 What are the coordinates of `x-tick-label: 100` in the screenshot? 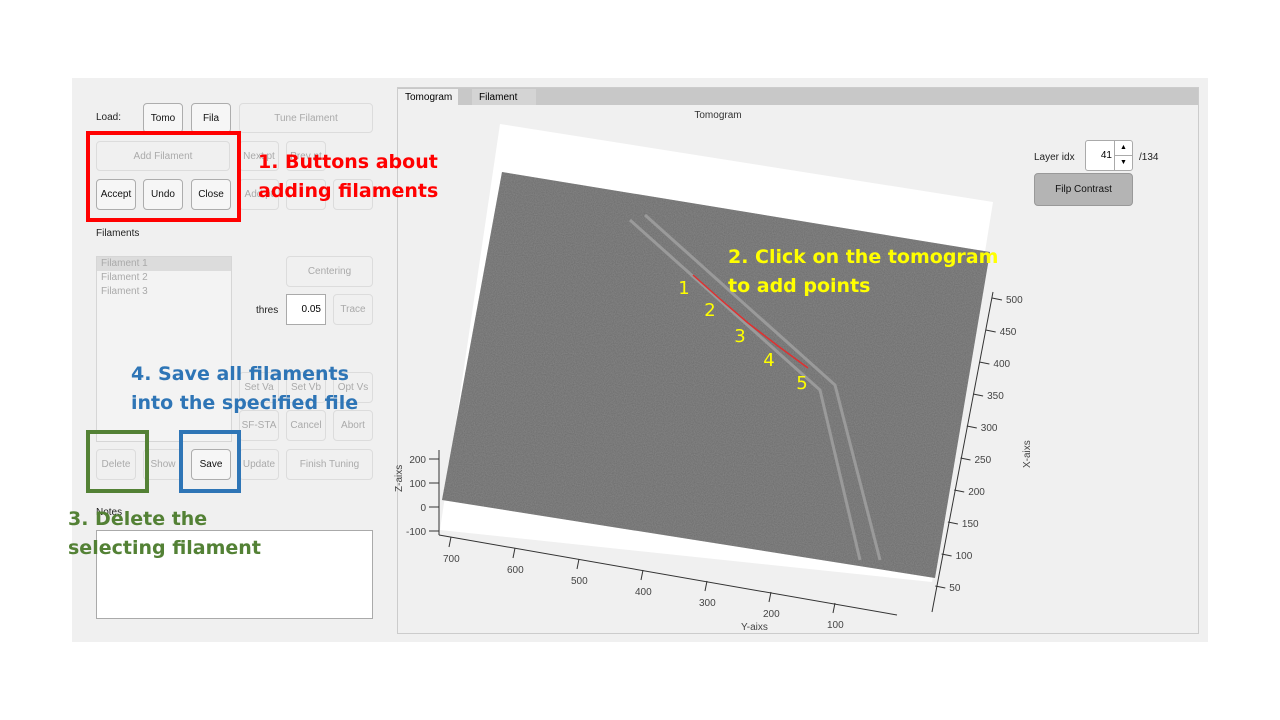 It's located at (964, 556).